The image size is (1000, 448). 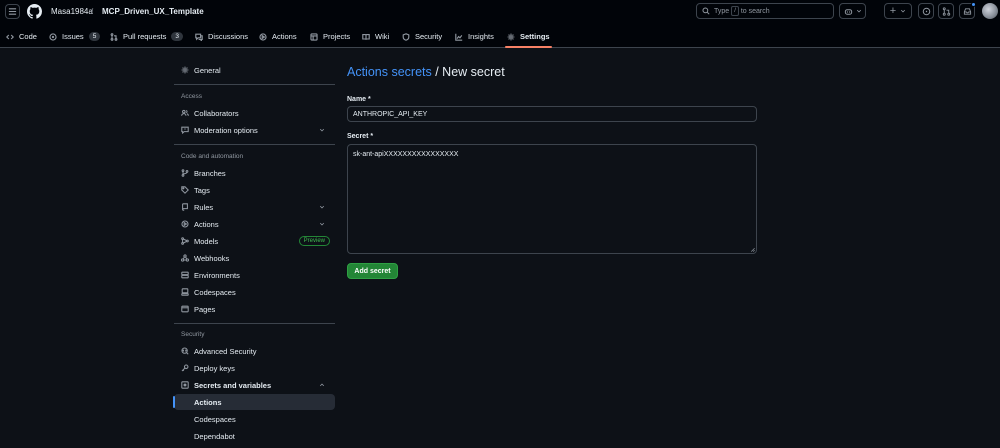 What do you see at coordinates (254, 70) in the screenshot?
I see `sidebar-item-general: General` at bounding box center [254, 70].